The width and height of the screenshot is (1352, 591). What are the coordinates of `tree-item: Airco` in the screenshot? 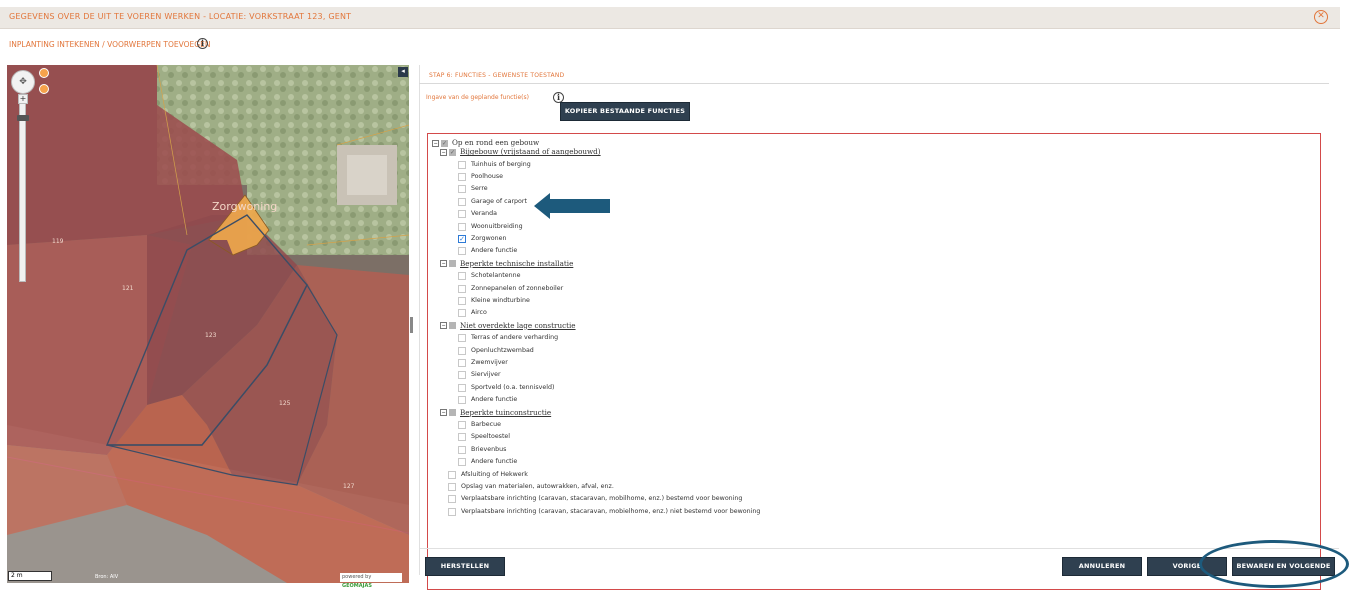 It's located at (472, 313).